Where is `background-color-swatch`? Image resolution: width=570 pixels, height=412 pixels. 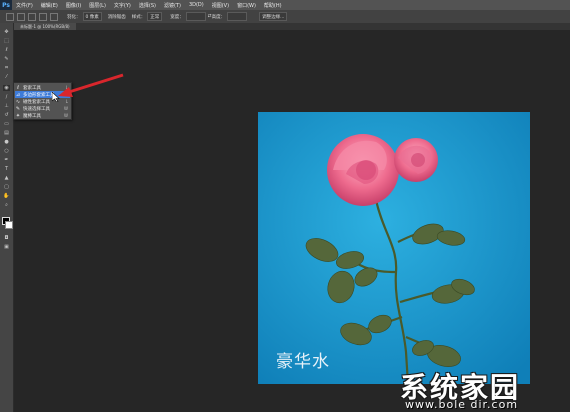
background-color-swatch is located at coordinates (9, 225).